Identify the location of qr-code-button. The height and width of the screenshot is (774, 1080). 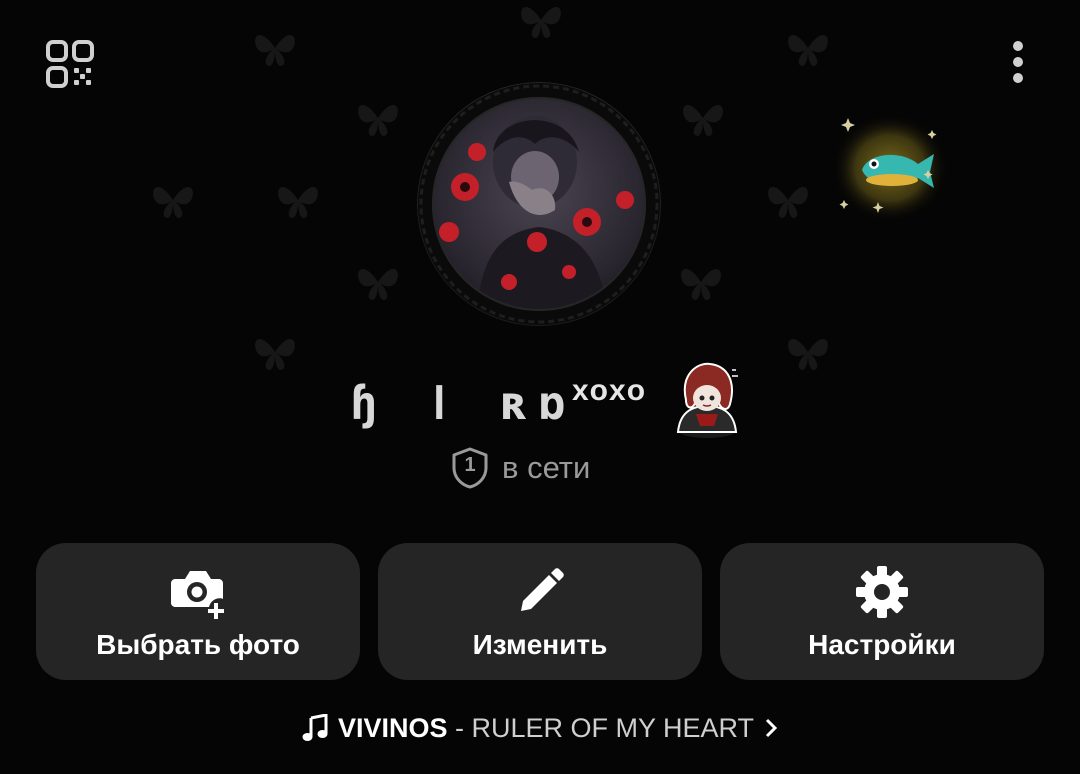
(70, 64).